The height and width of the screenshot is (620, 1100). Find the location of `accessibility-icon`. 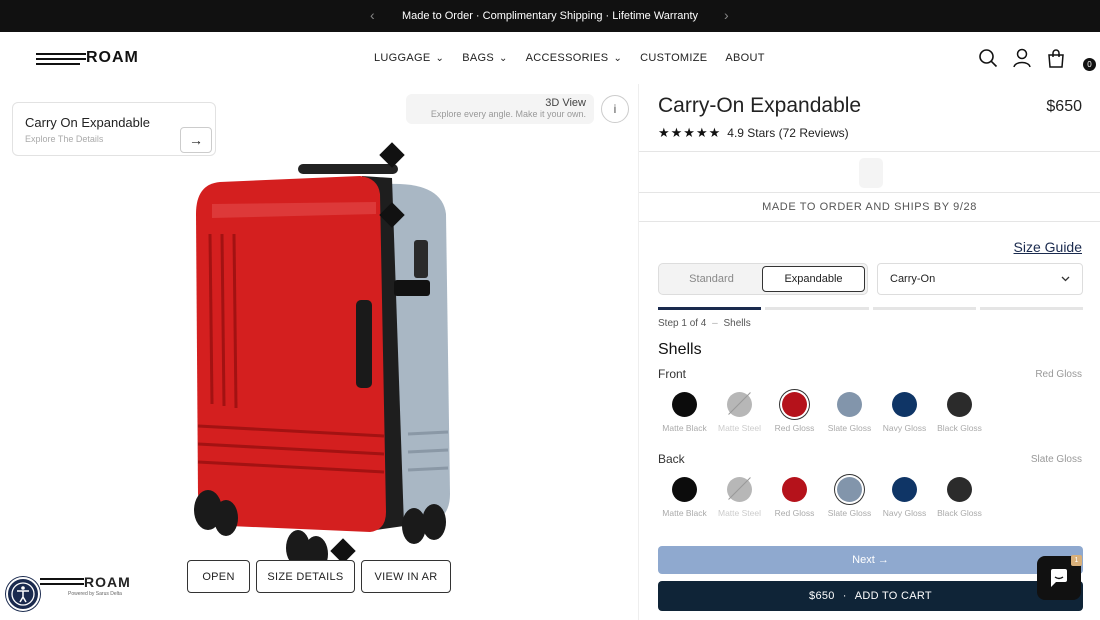

accessibility-icon is located at coordinates (23, 594).